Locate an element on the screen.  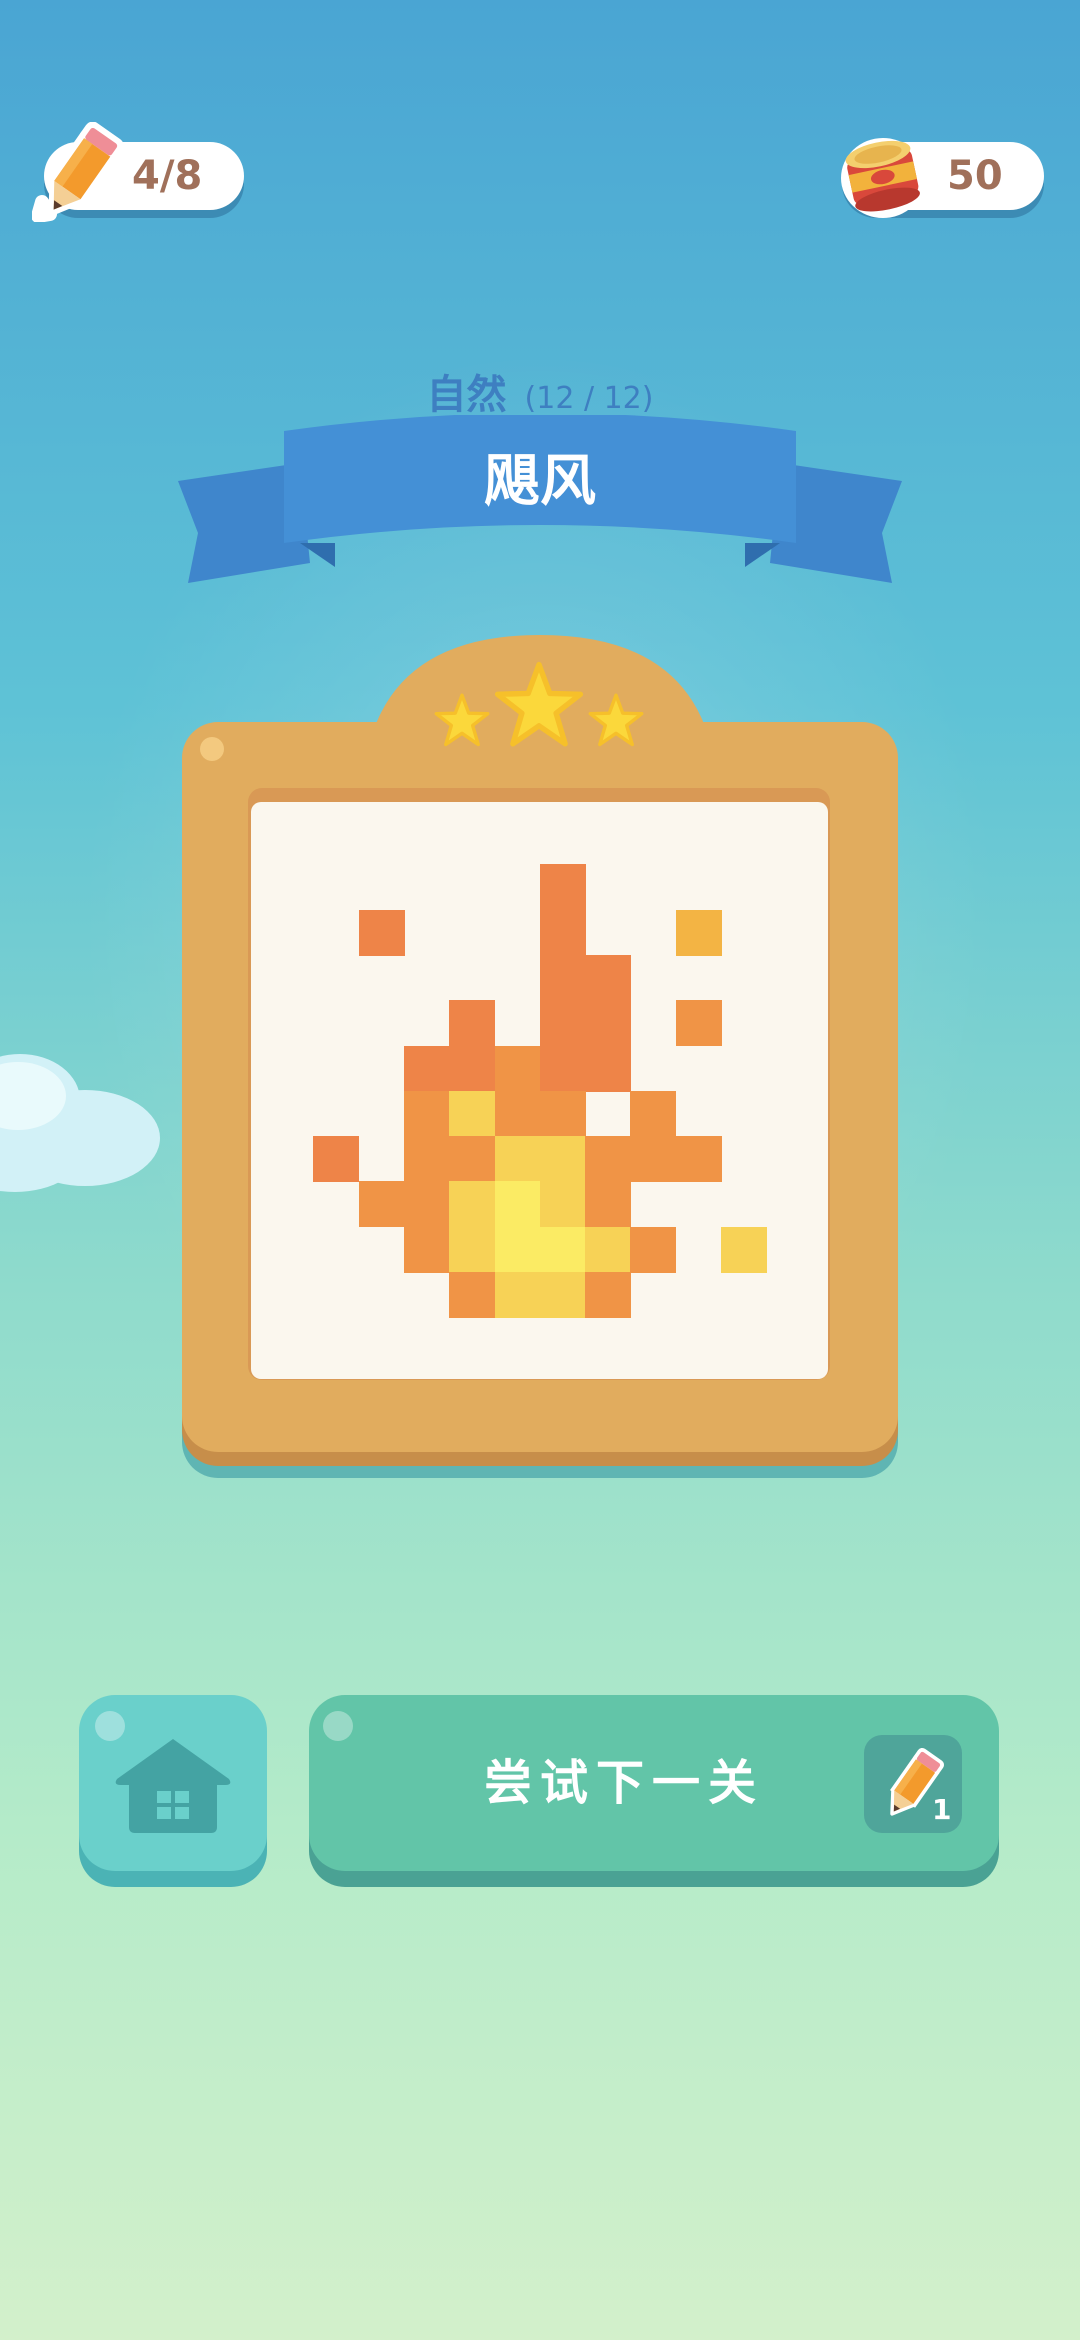
home-icon is located at coordinates (173, 1786).